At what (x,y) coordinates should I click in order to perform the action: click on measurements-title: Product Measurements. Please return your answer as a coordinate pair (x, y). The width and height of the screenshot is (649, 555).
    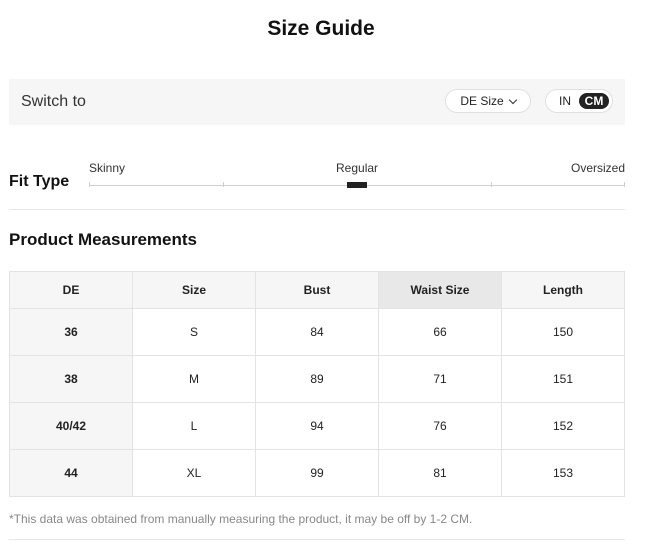
    Looking at the image, I should click on (103, 239).